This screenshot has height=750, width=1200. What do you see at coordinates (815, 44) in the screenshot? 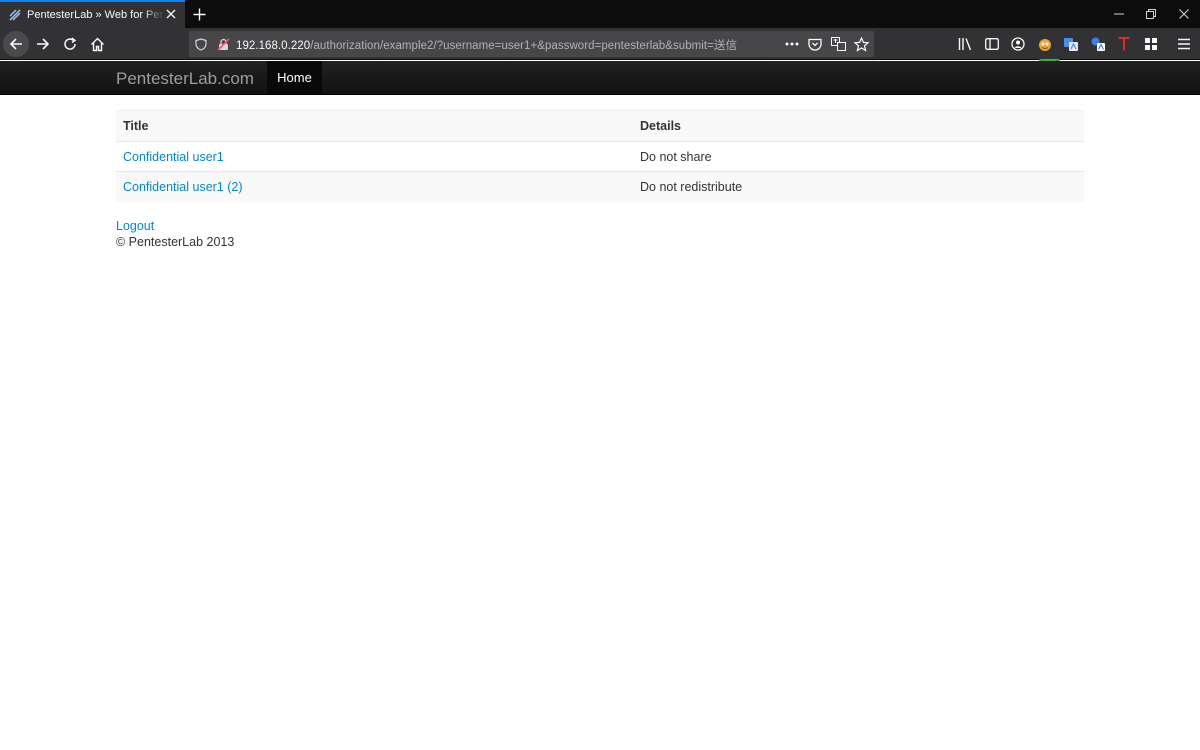
I see `pocket-icon` at bounding box center [815, 44].